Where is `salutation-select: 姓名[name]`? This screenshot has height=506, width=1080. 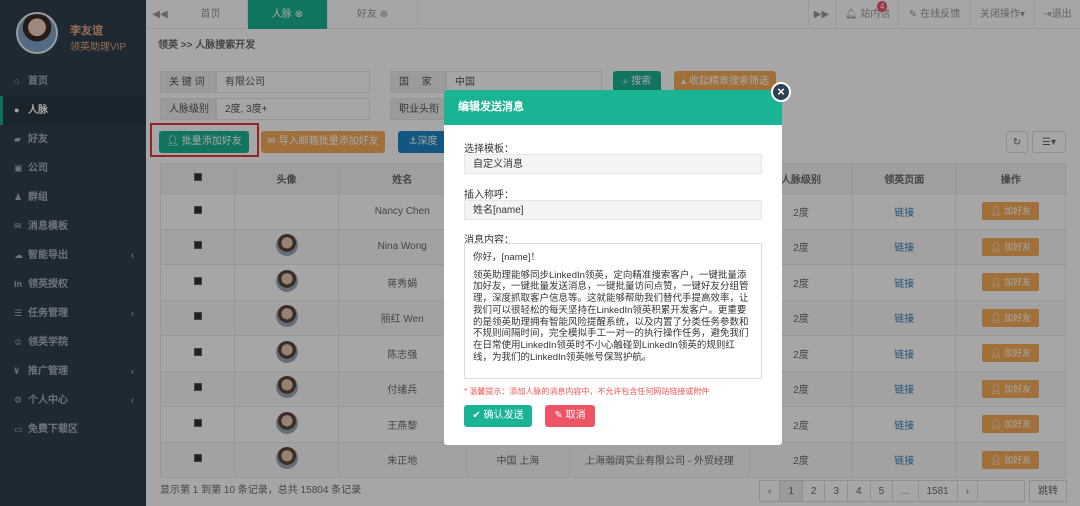
salutation-select: 姓名[name] is located at coordinates (613, 210).